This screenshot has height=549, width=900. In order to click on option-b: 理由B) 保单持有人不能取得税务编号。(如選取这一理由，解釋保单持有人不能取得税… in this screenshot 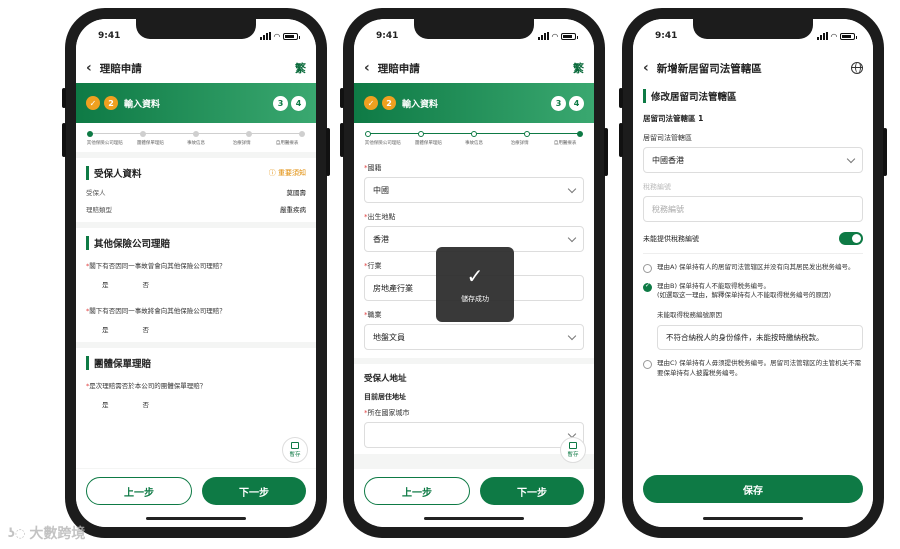, I will do `click(753, 291)`.